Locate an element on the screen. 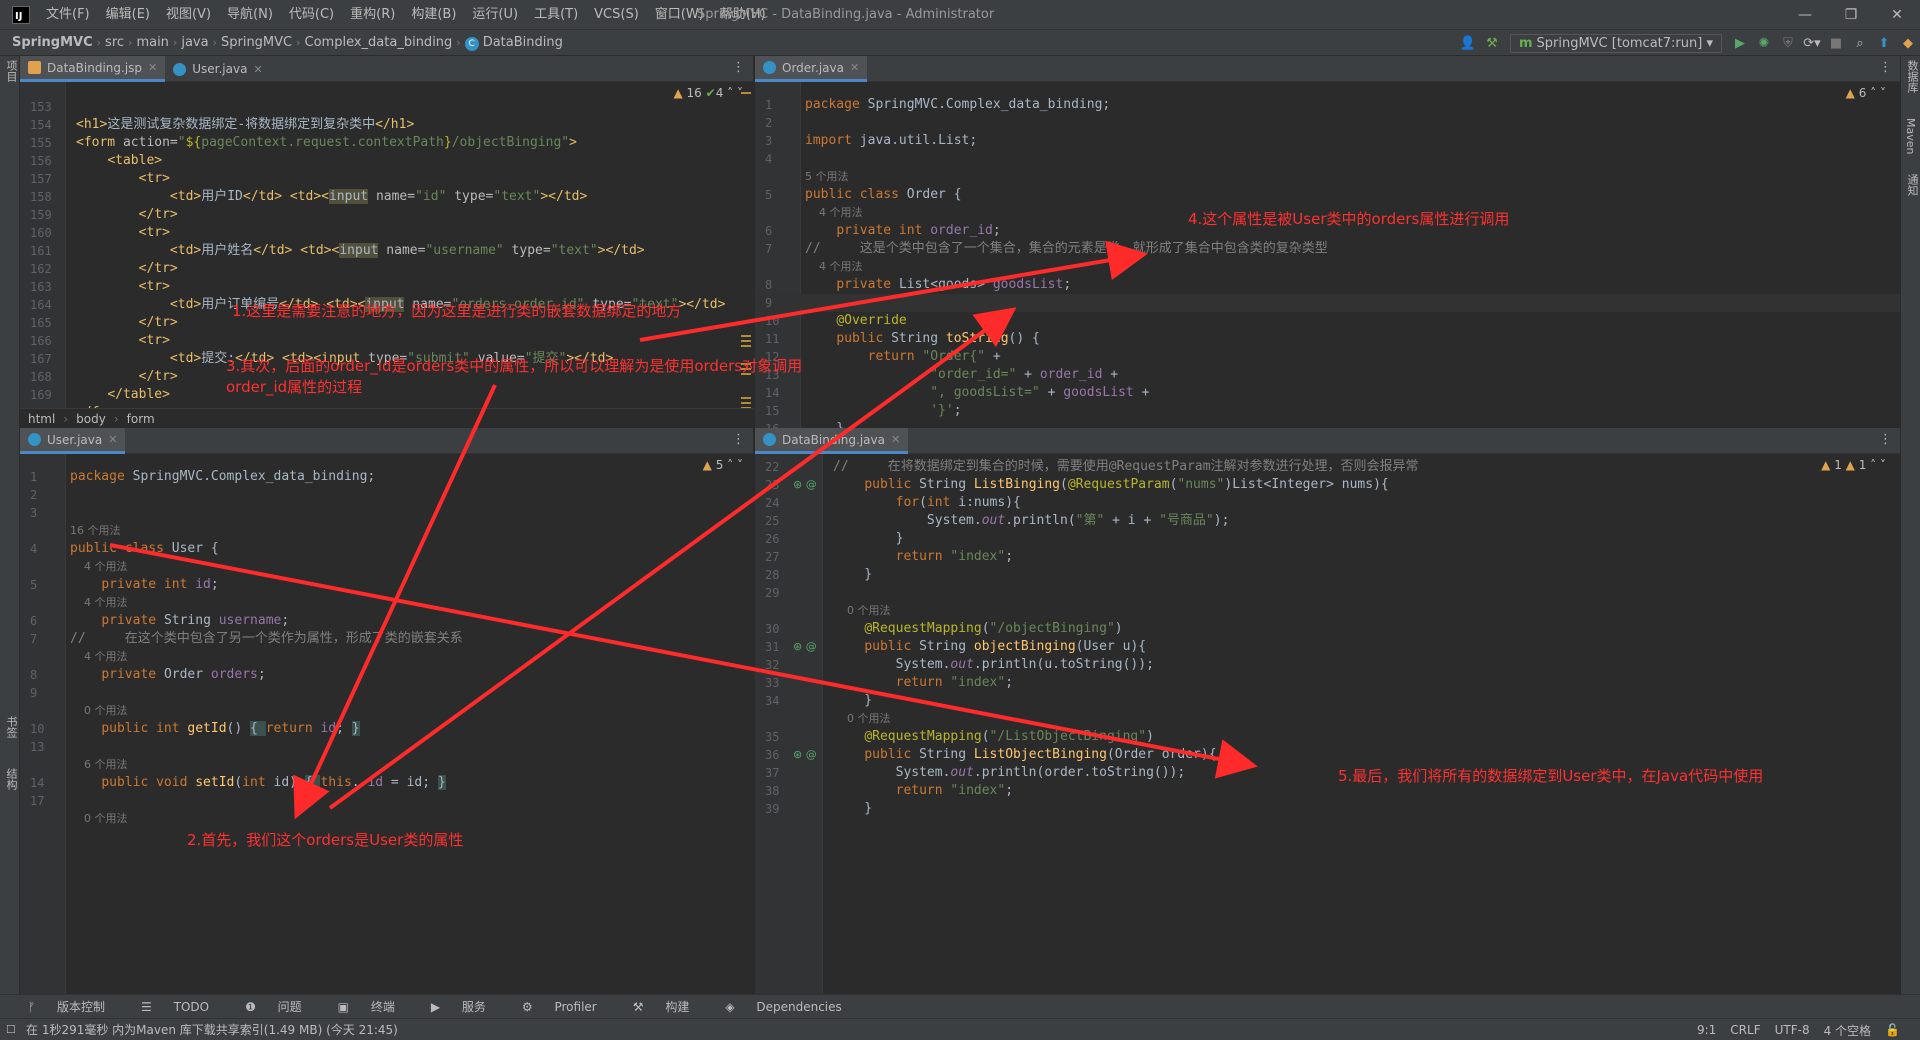 This screenshot has width=1920, height=1040. code-line: public class User { is located at coordinates (144, 549).